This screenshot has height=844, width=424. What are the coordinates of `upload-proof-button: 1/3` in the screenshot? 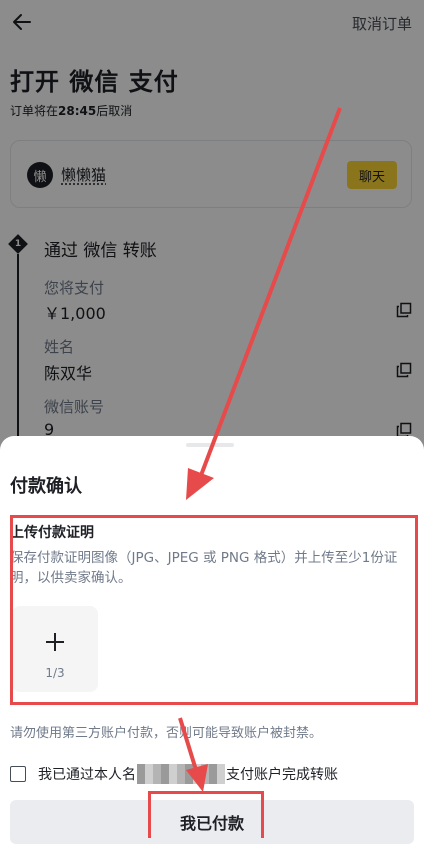 It's located at (55, 649).